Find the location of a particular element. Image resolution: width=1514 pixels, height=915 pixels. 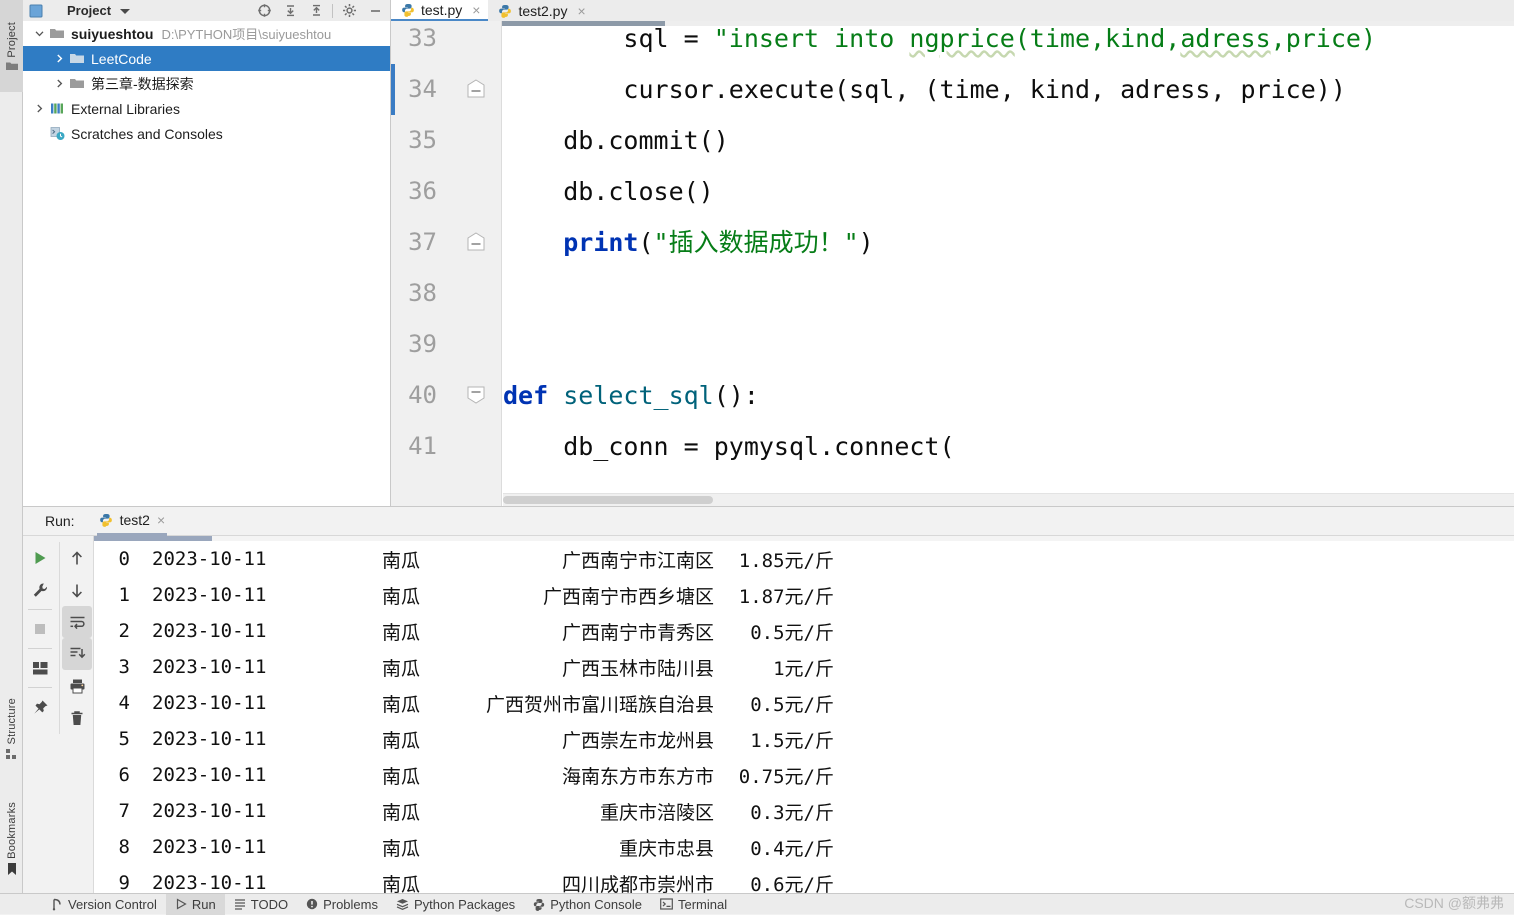

code-text: db.close() is located at coordinates (608, 191).